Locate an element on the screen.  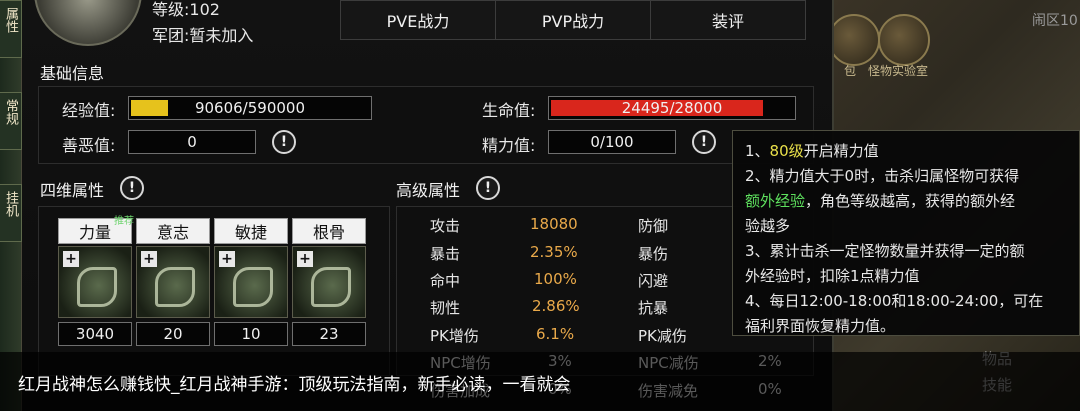
strength-icon: + is located at coordinates (95, 282).